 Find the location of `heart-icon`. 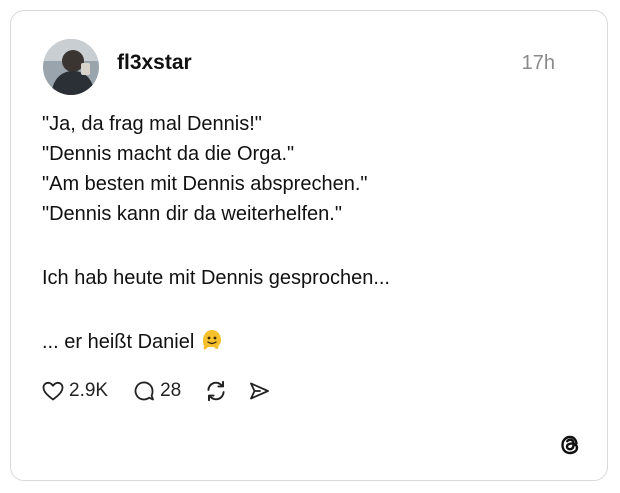

heart-icon is located at coordinates (53, 391).